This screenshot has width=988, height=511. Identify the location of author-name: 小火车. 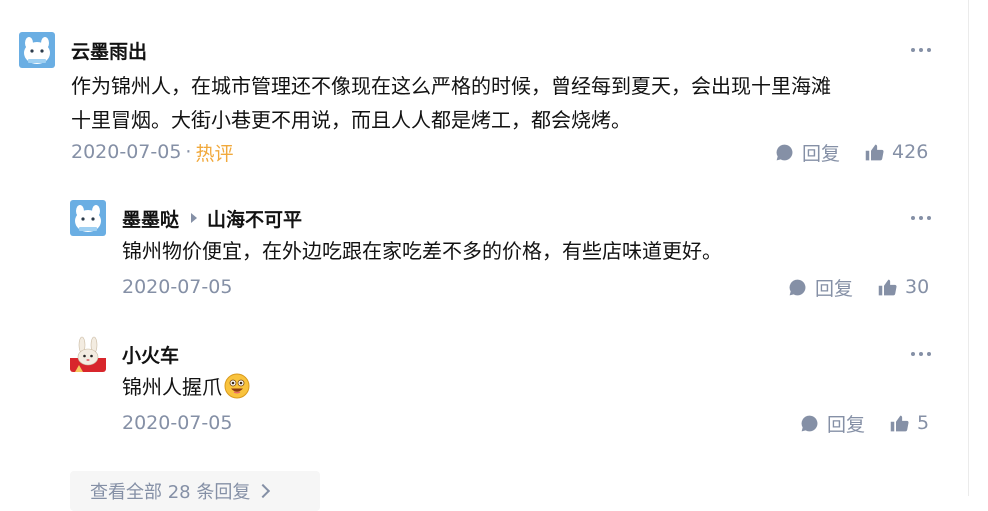
(150, 354).